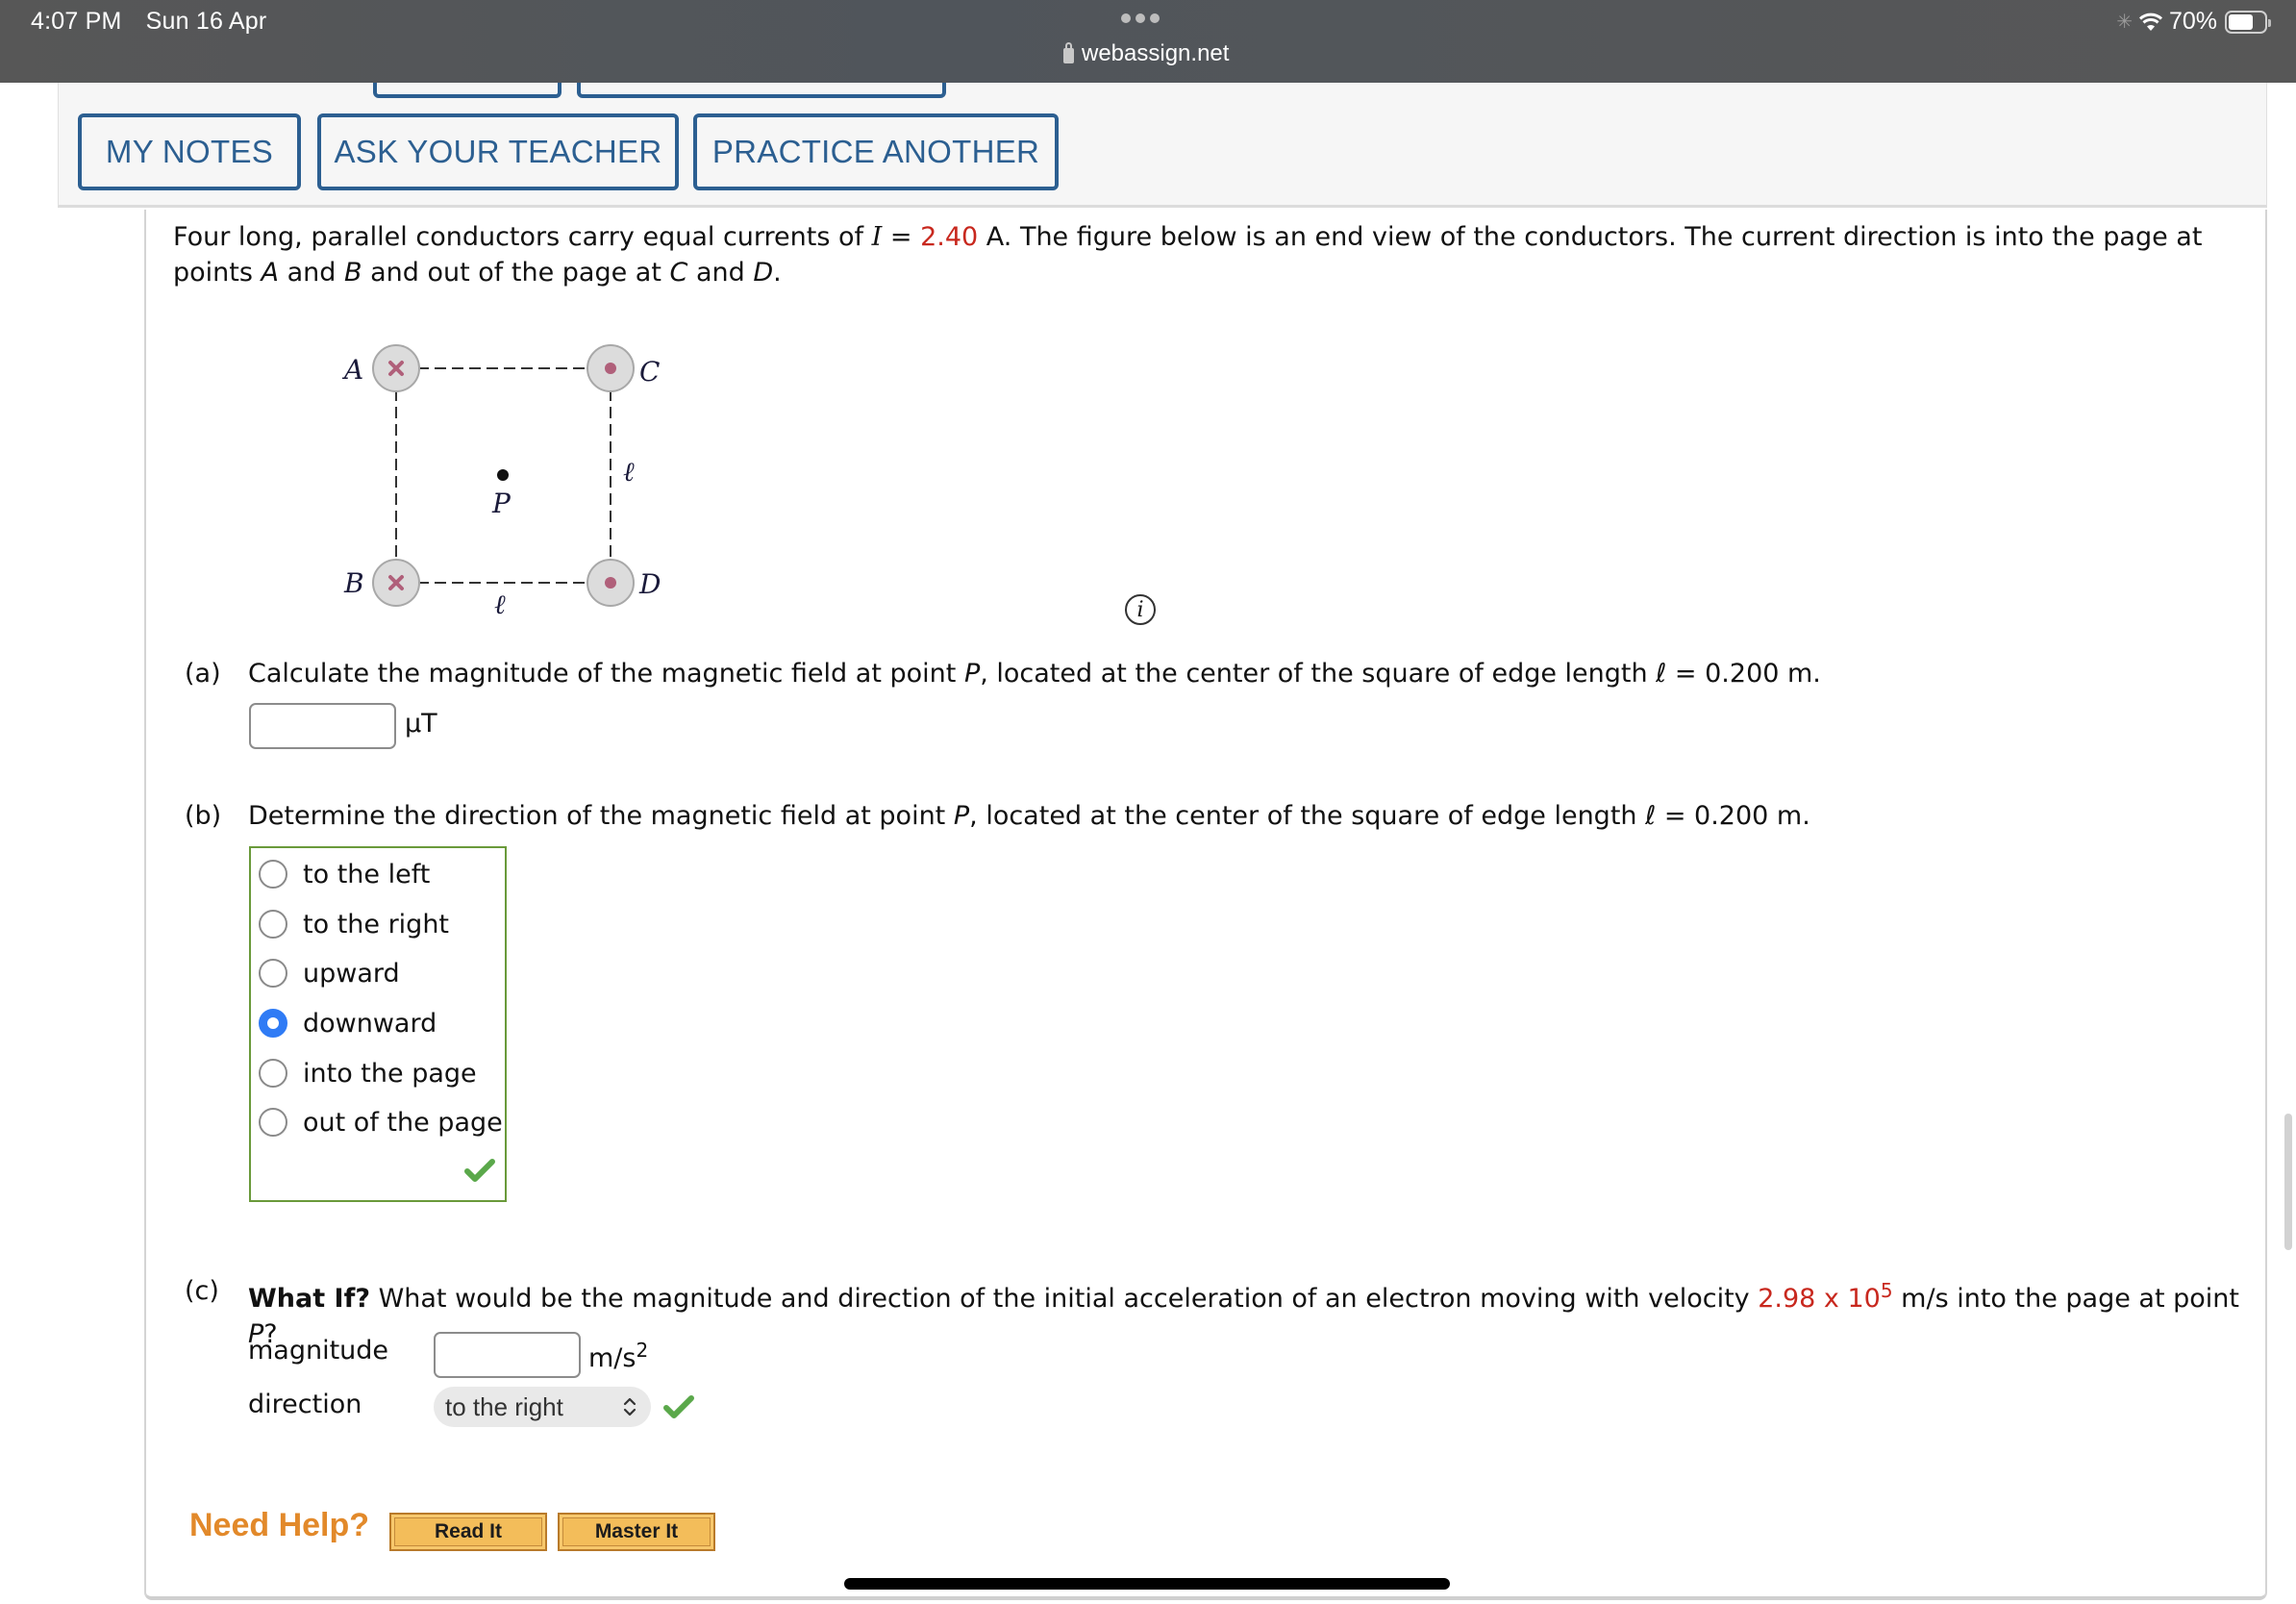 The image size is (2296, 1604). Describe the element at coordinates (2124, 22) in the screenshot. I see `activity-spinner-icon: ✳` at that location.